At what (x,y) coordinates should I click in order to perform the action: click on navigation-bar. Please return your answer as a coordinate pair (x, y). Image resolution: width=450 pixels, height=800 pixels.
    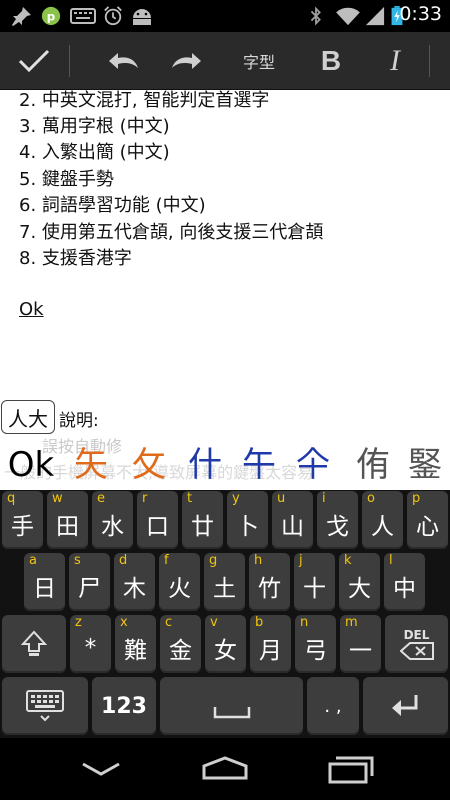
    Looking at the image, I should click on (225, 769).